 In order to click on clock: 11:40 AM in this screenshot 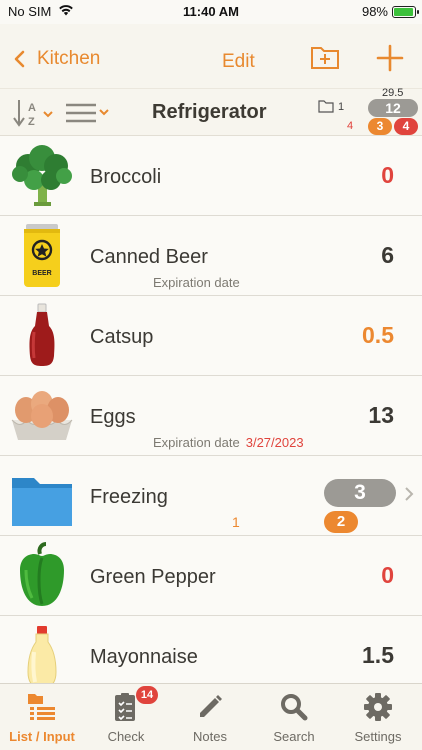, I will do `click(211, 11)`.